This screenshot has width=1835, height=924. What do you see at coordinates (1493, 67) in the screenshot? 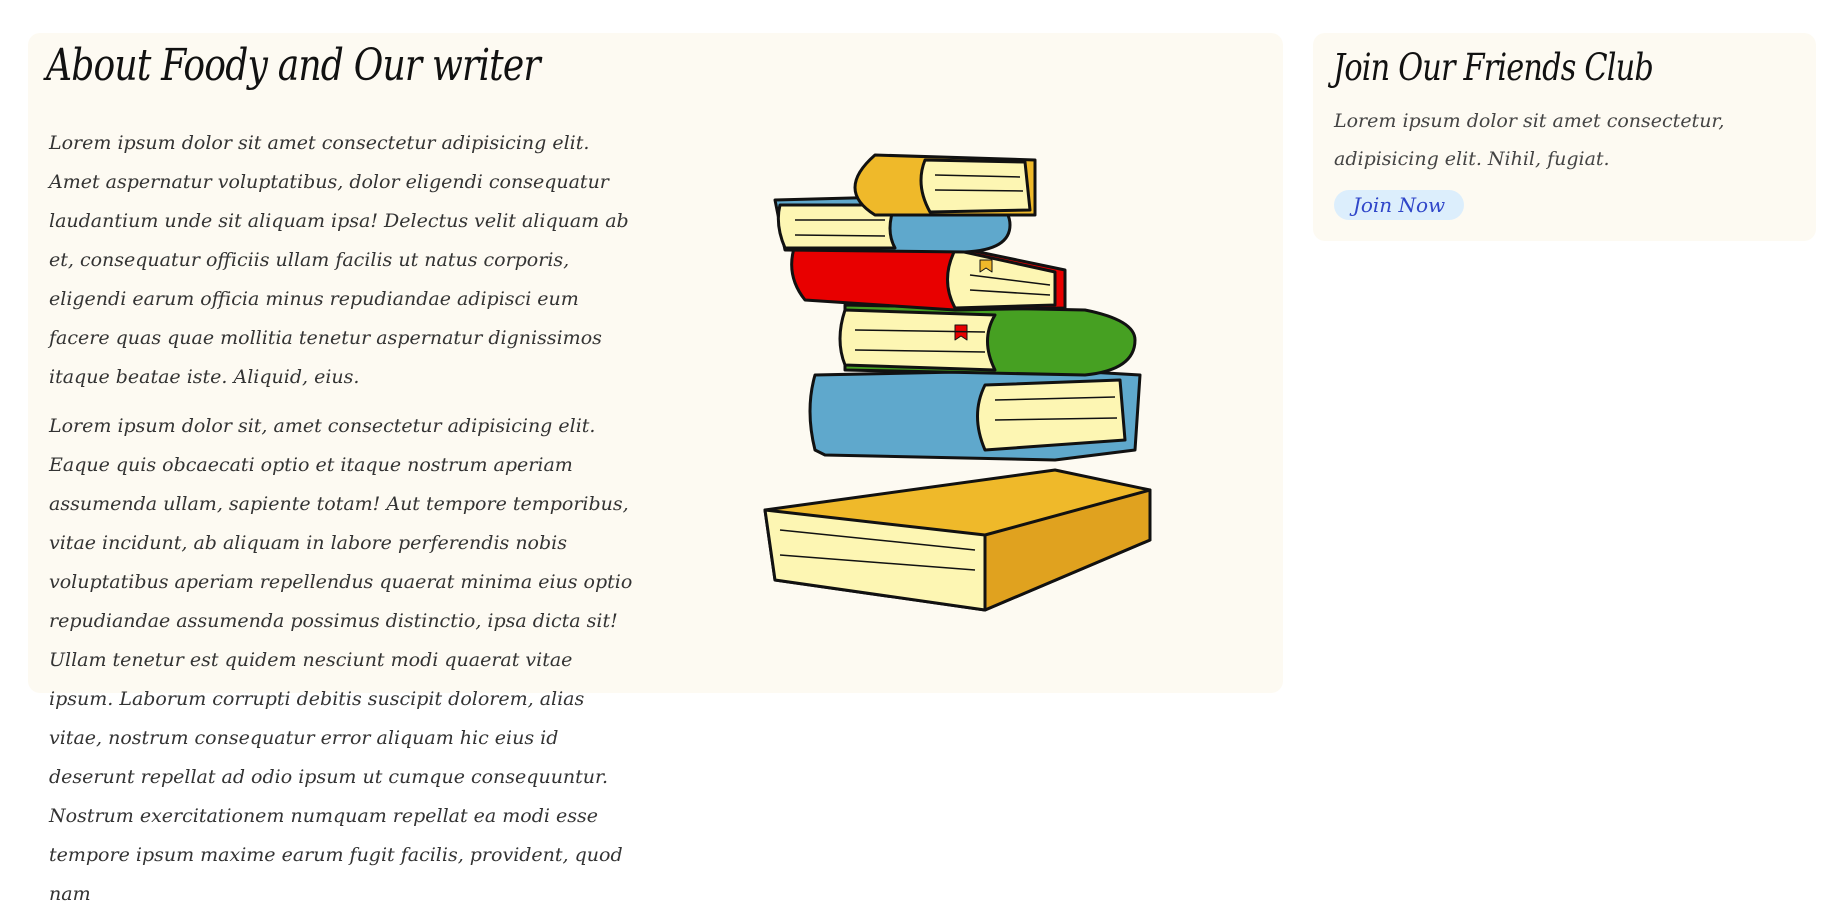
I see `club-title: Join Our Friends Club` at bounding box center [1493, 67].